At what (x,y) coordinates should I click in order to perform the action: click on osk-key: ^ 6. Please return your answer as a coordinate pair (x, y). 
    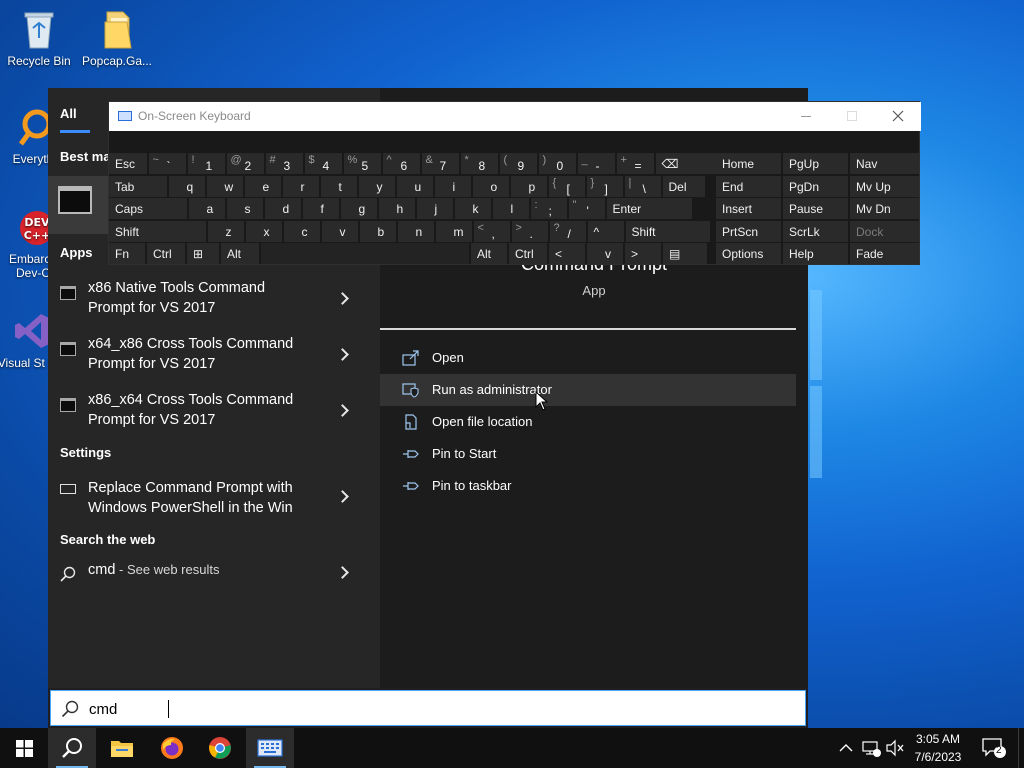
    Looking at the image, I should click on (401, 163).